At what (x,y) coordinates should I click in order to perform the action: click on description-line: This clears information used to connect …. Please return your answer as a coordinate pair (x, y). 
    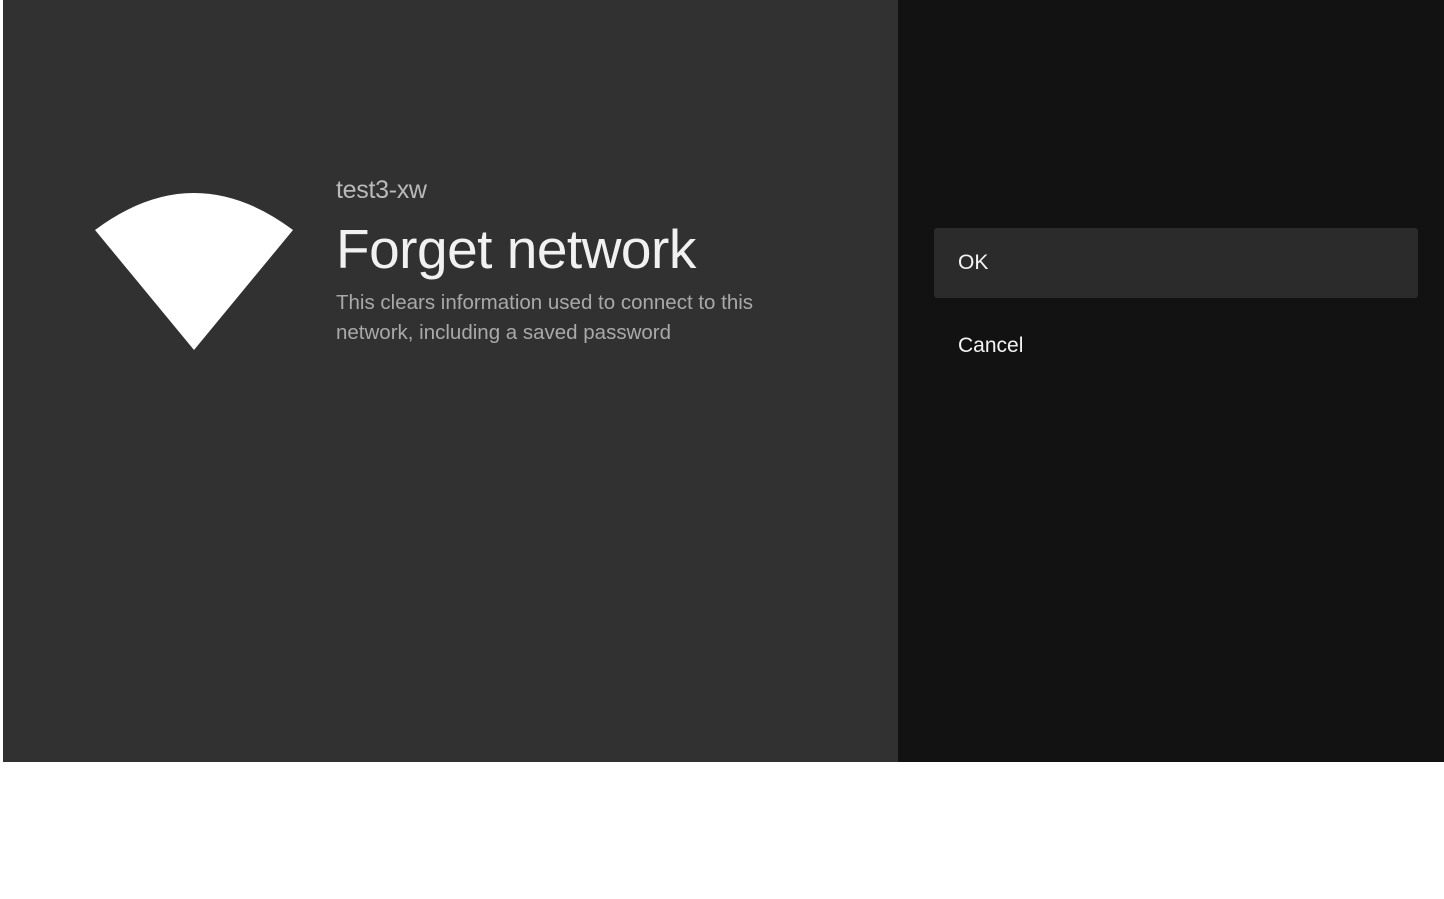
    Looking at the image, I should click on (545, 302).